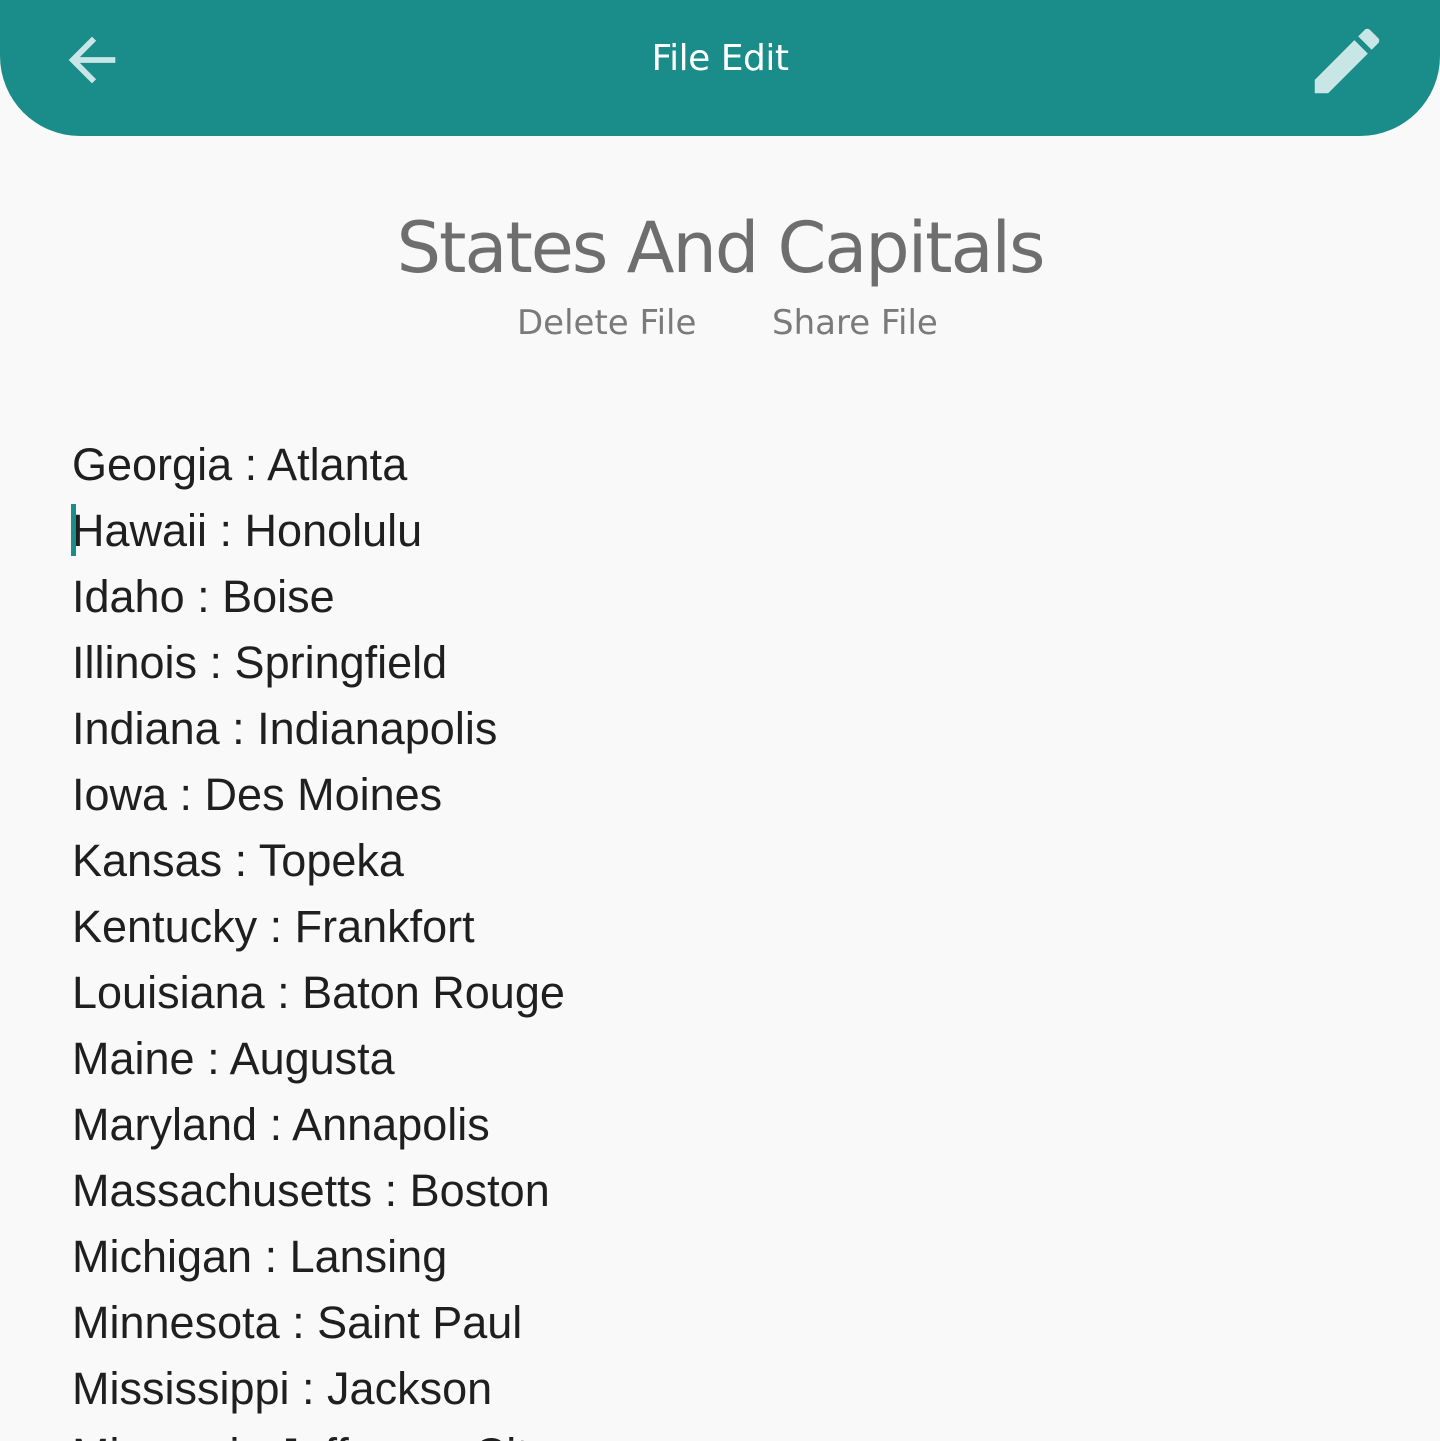  I want to click on editor-line: Minnesota : Saint Paul, so click(297, 1322).